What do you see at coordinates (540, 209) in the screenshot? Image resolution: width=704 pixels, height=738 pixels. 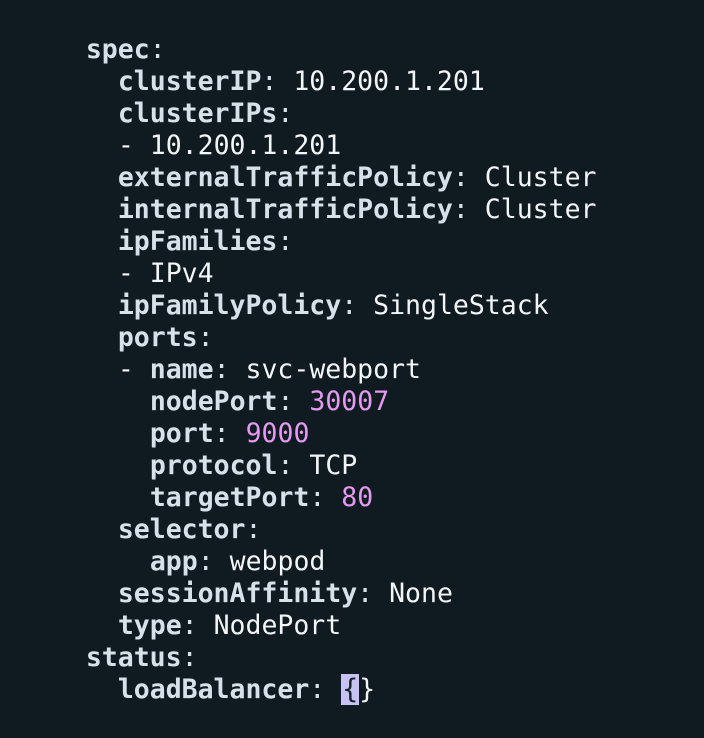 I see `yaml-value-internaltrafficpolicy: Cluster` at bounding box center [540, 209].